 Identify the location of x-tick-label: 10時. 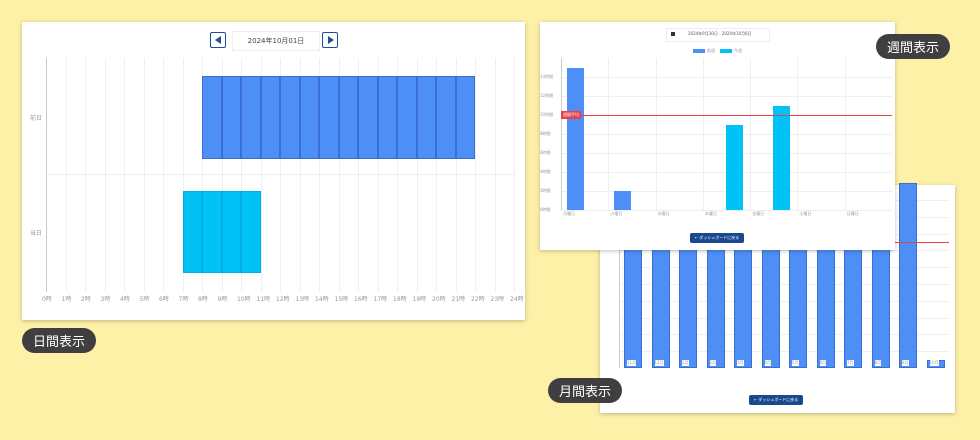
(244, 299).